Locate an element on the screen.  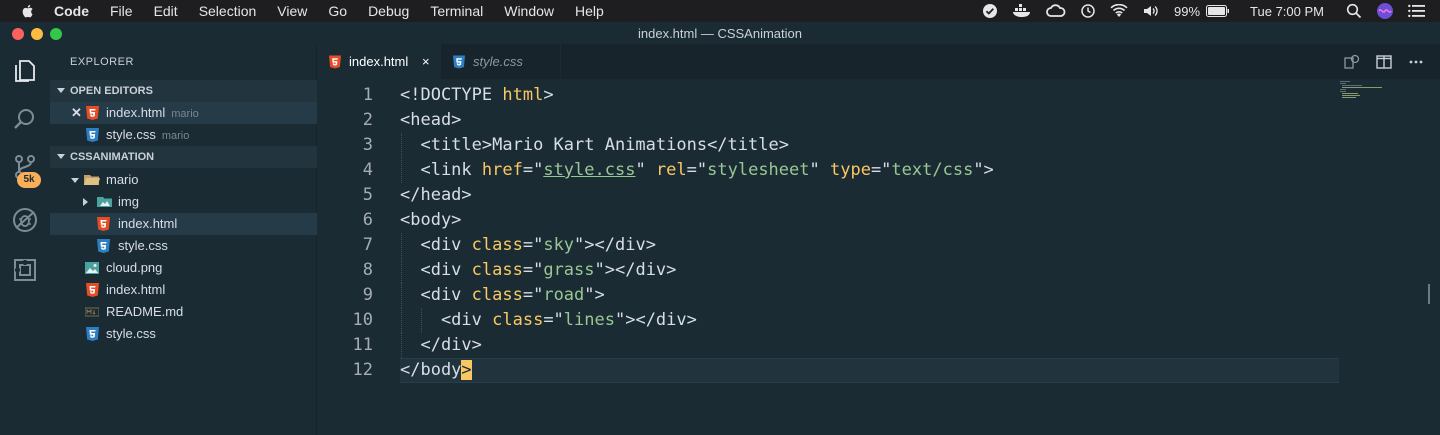
code-line: <title>Mario Kart Animations</title> is located at coordinates (594, 145).